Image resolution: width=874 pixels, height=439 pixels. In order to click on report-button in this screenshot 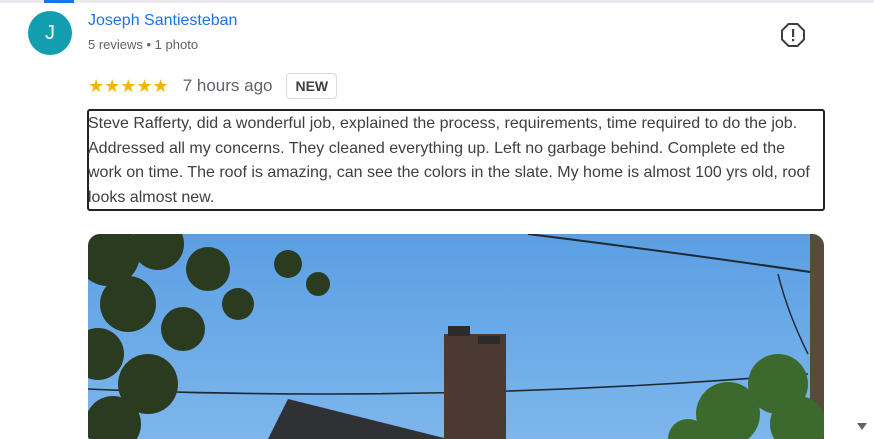, I will do `click(793, 35)`.